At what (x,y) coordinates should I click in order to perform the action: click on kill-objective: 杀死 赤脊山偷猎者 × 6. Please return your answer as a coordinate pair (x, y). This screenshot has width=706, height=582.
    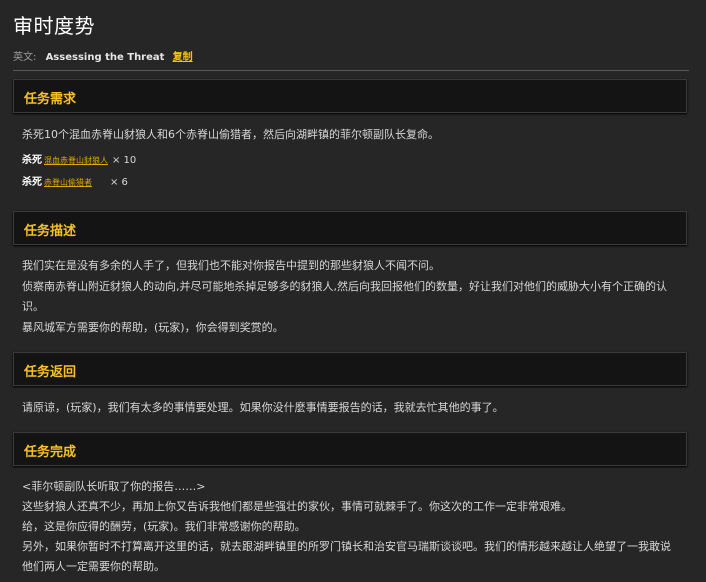
    Looking at the image, I should click on (75, 180).